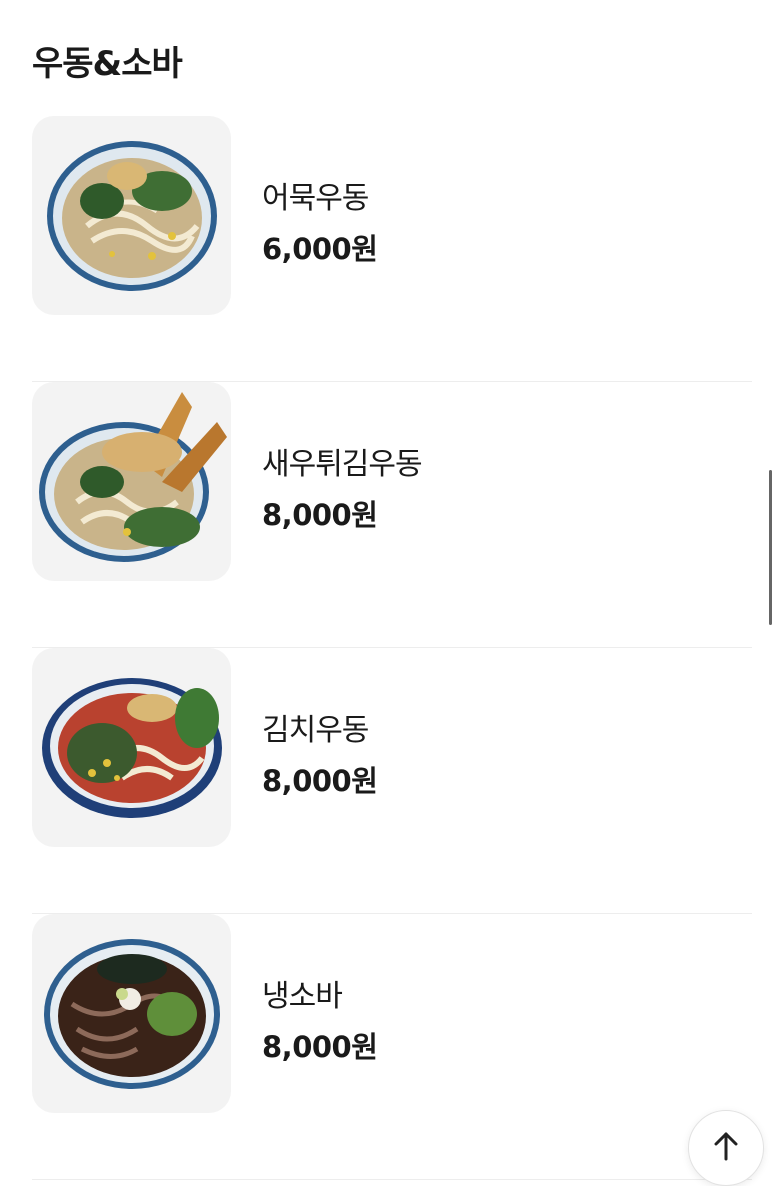  Describe the element at coordinates (315, 198) in the screenshot. I see `menu-item-name: 어묵우동` at that location.